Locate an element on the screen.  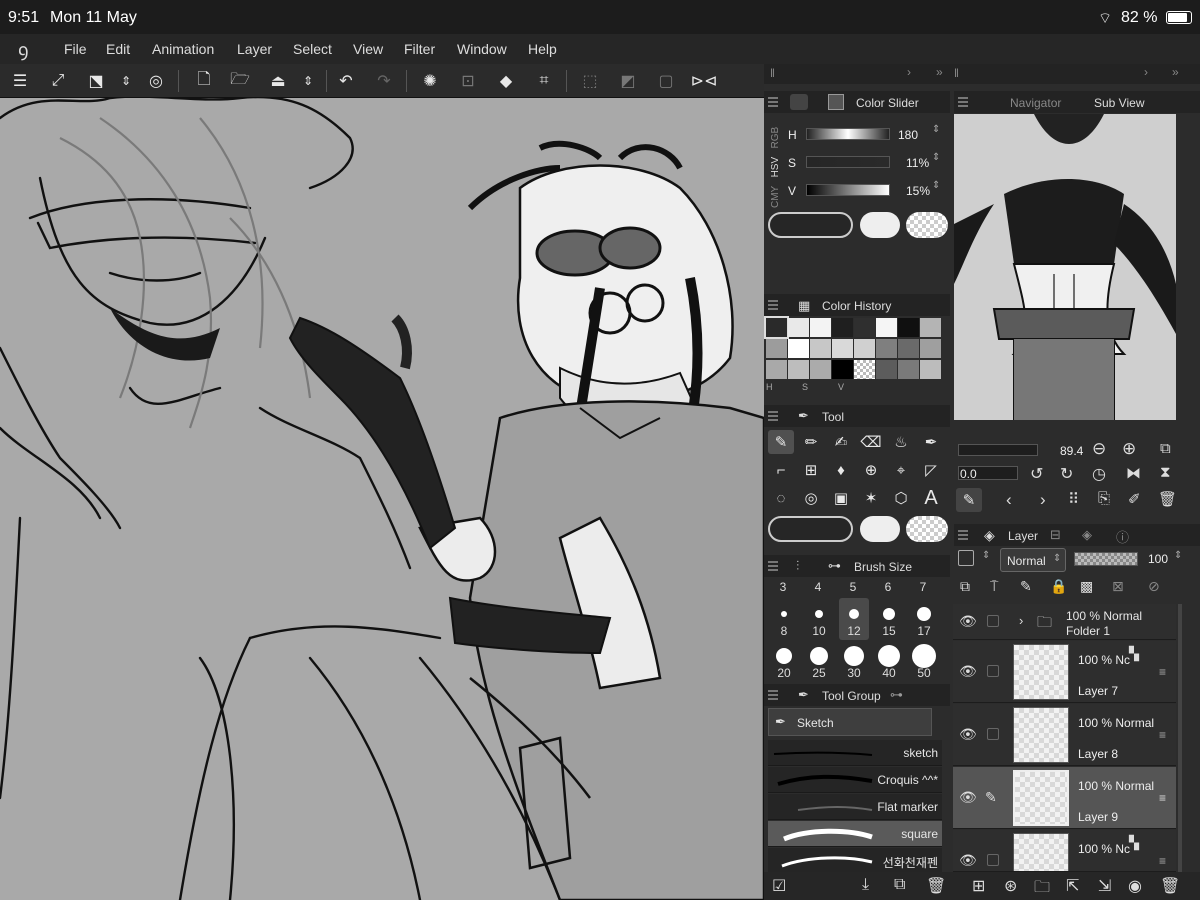
magic-wand-icon: ✶ is located at coordinates (871, 498).